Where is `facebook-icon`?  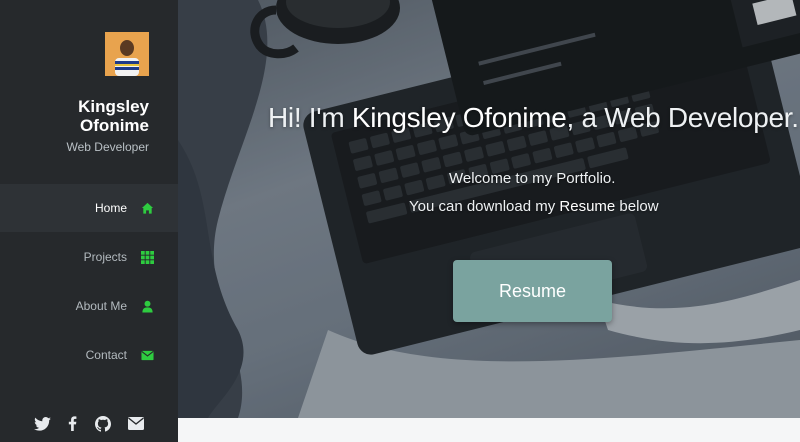 facebook-icon is located at coordinates (72, 426).